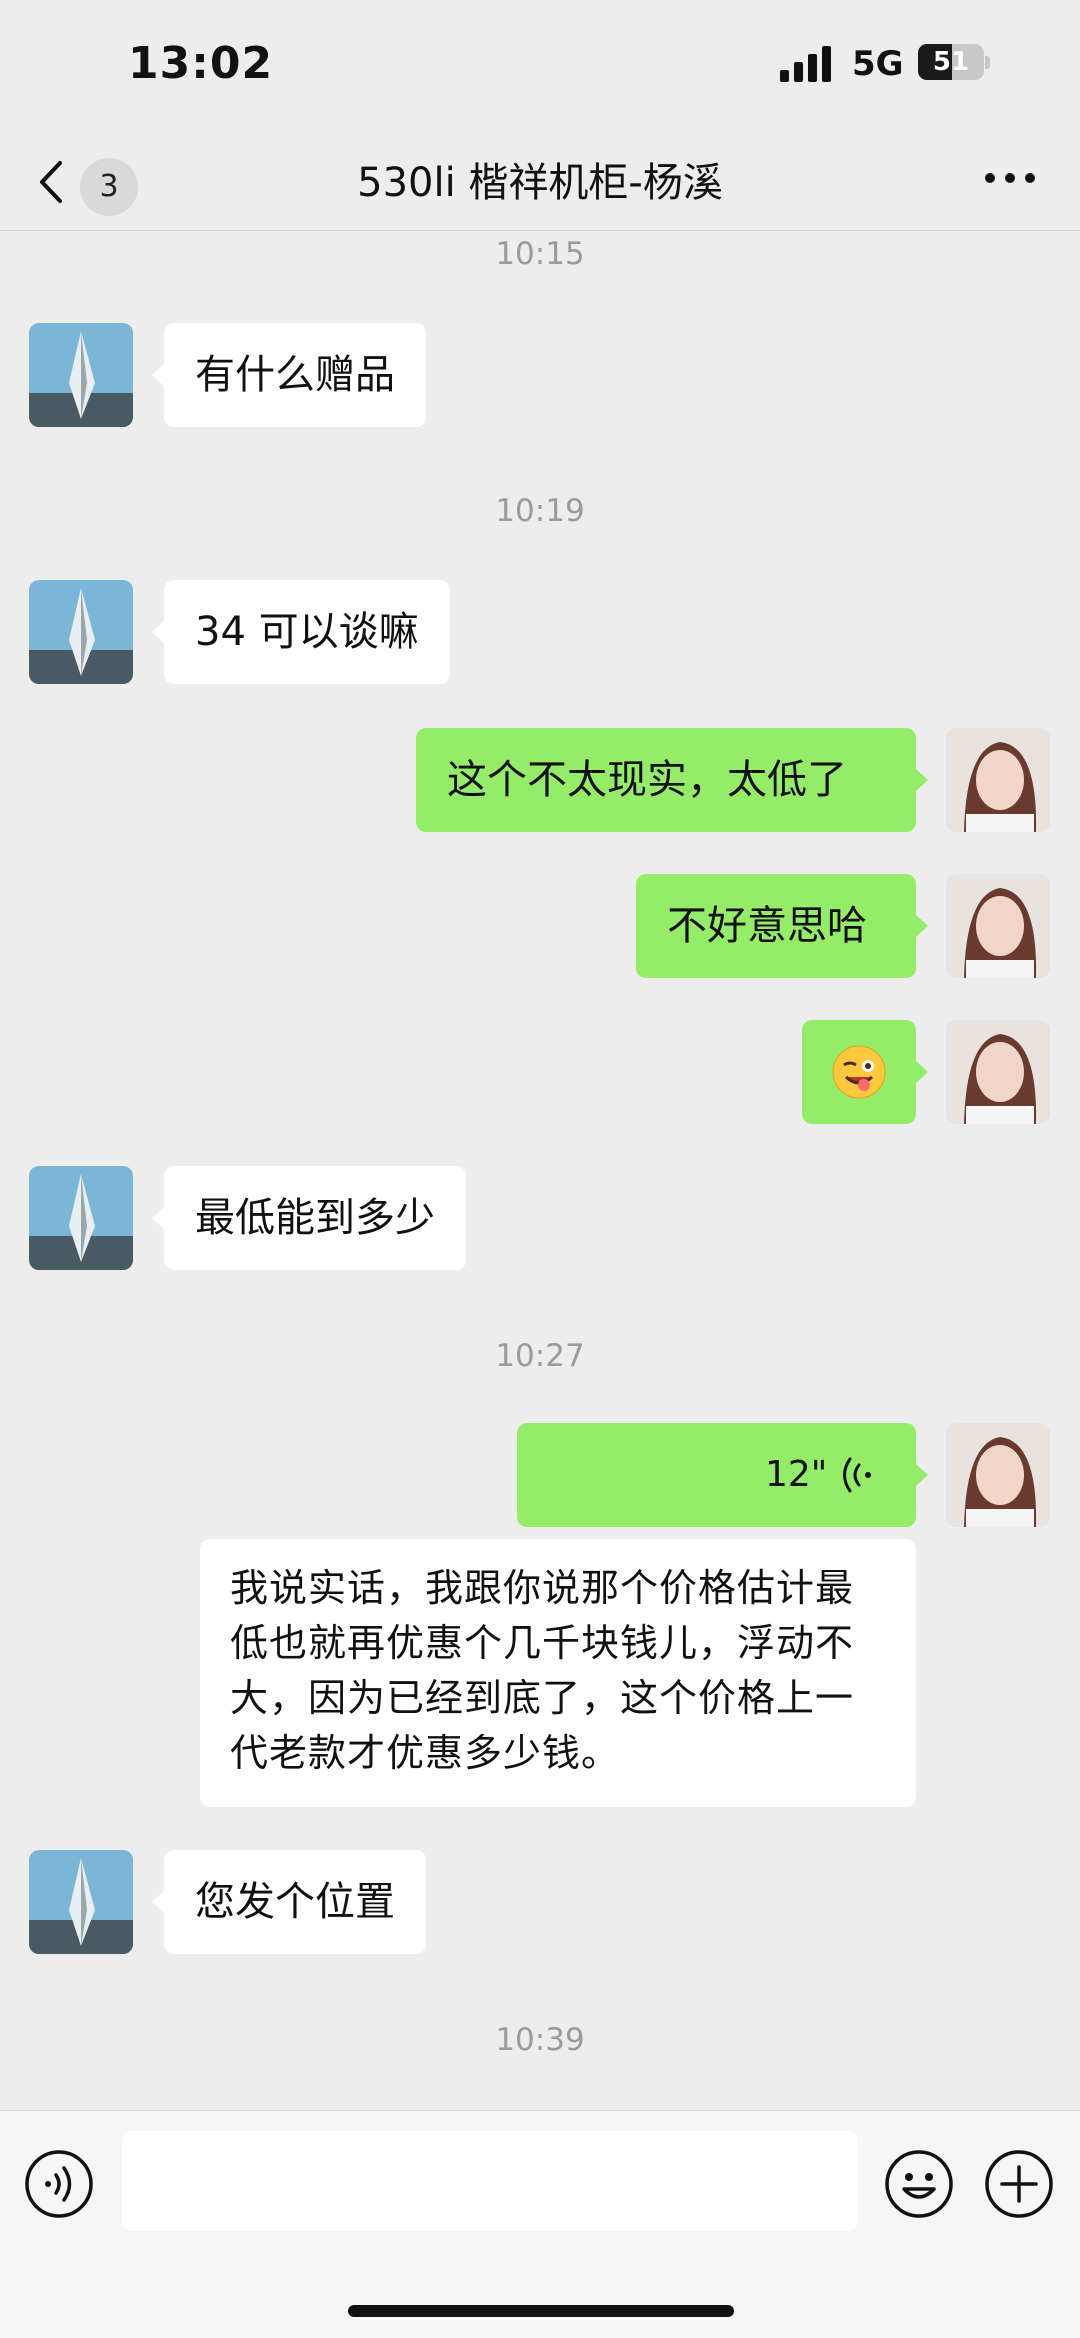 The width and height of the screenshot is (1080, 2338). Describe the element at coordinates (59, 2184) in the screenshot. I see `voice-input-icon` at that location.